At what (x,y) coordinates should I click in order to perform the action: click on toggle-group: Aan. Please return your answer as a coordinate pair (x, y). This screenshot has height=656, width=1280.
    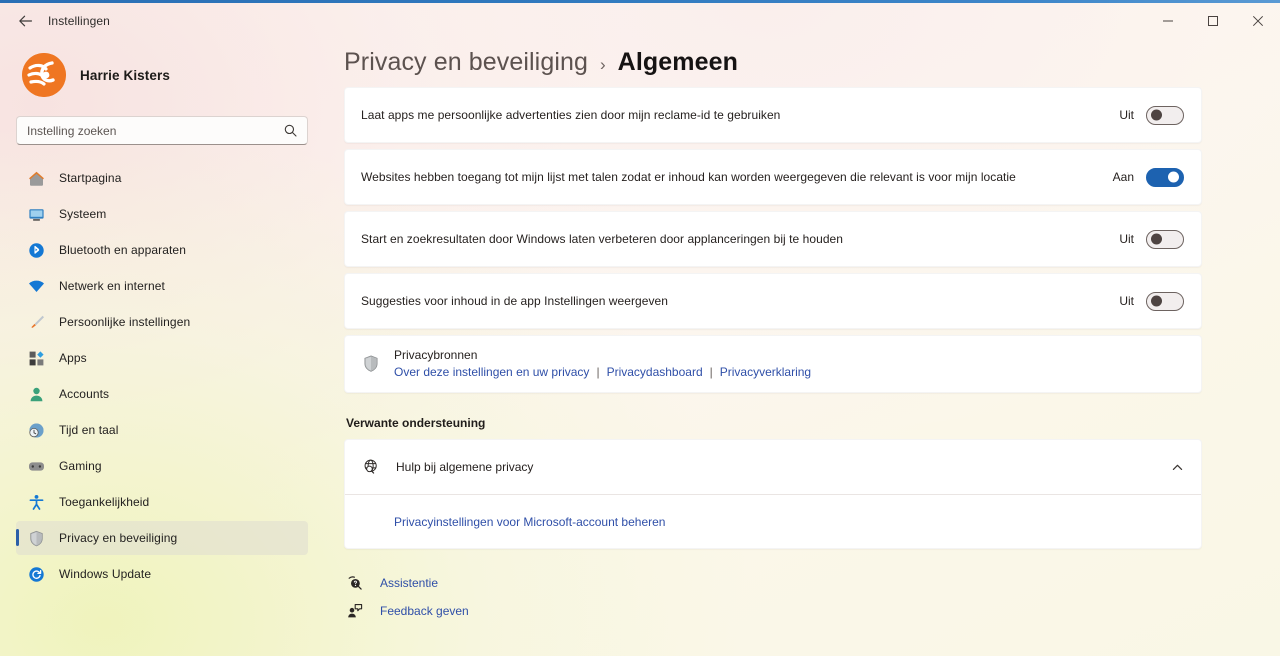
    Looking at the image, I should click on (1148, 177).